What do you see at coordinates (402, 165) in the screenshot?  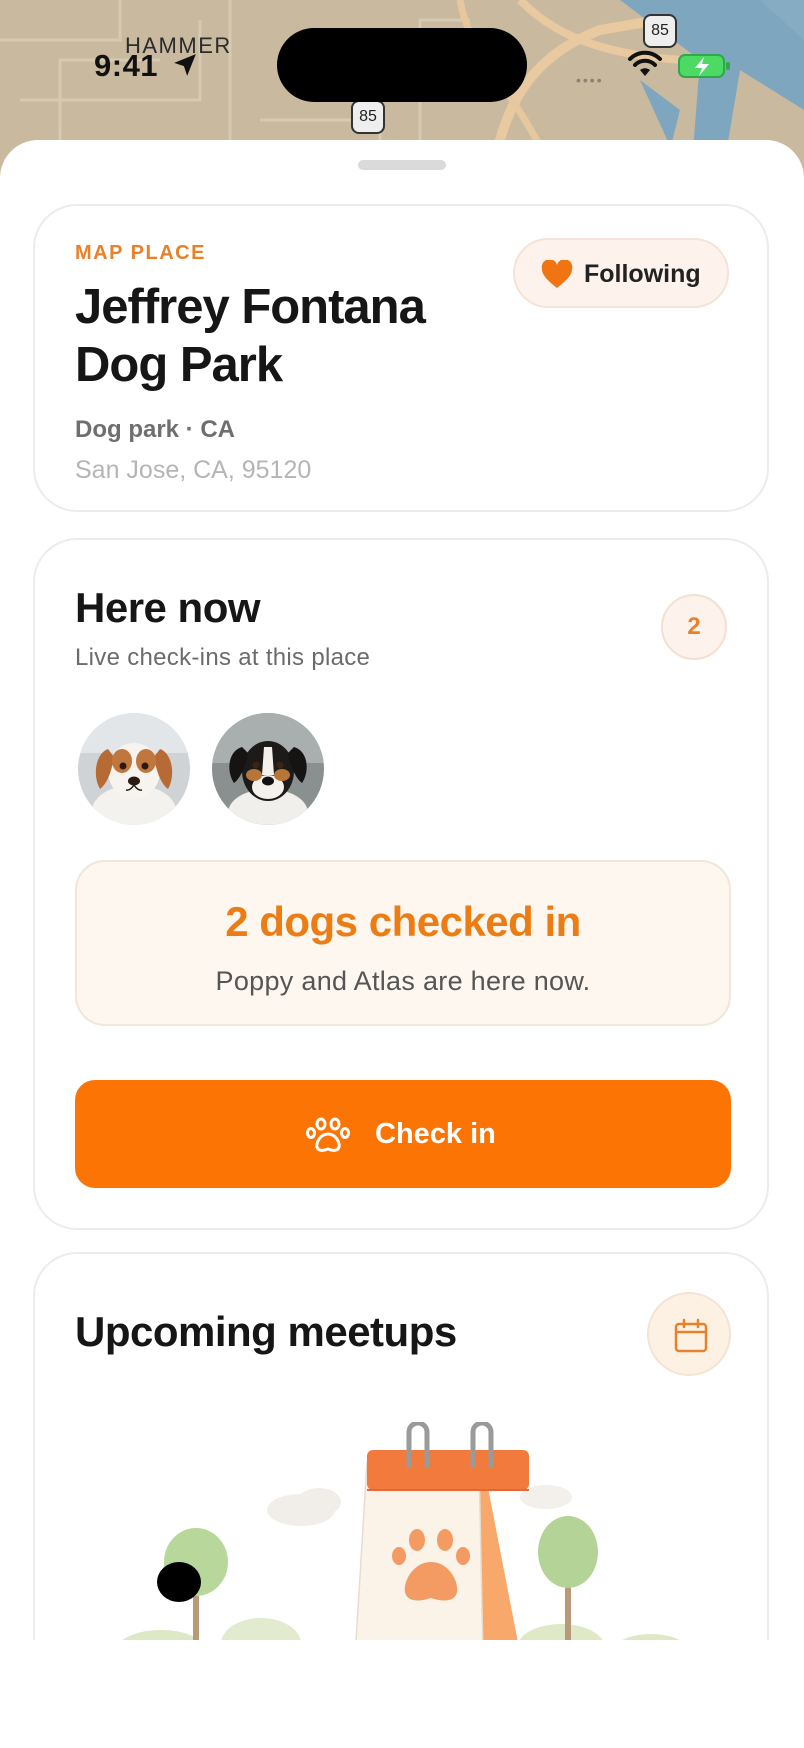 I see `sheet-grabber` at bounding box center [402, 165].